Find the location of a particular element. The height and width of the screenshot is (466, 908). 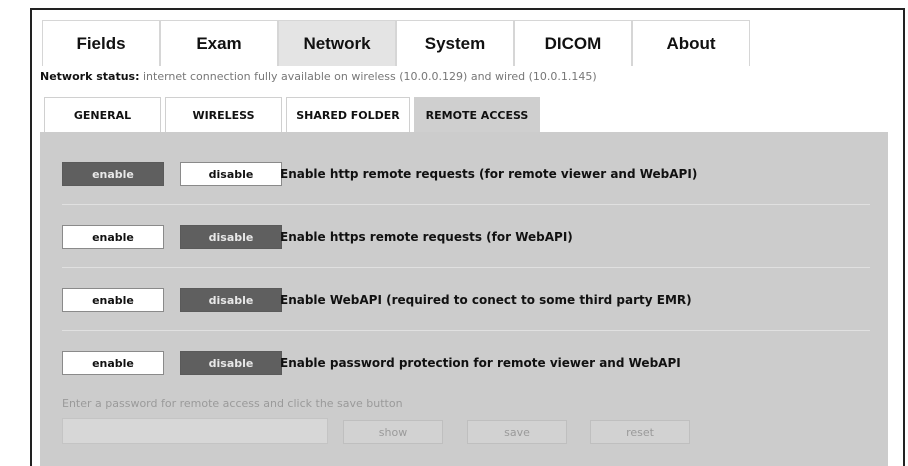

subtab-remote-access: REMOTE ACCESS is located at coordinates (477, 114).